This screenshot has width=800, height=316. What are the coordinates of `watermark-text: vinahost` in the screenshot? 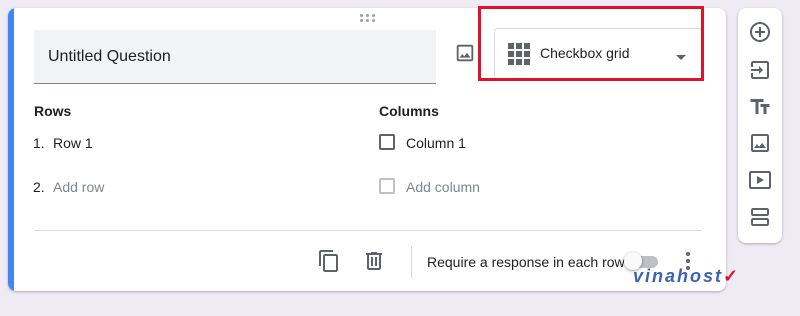 It's located at (678, 276).